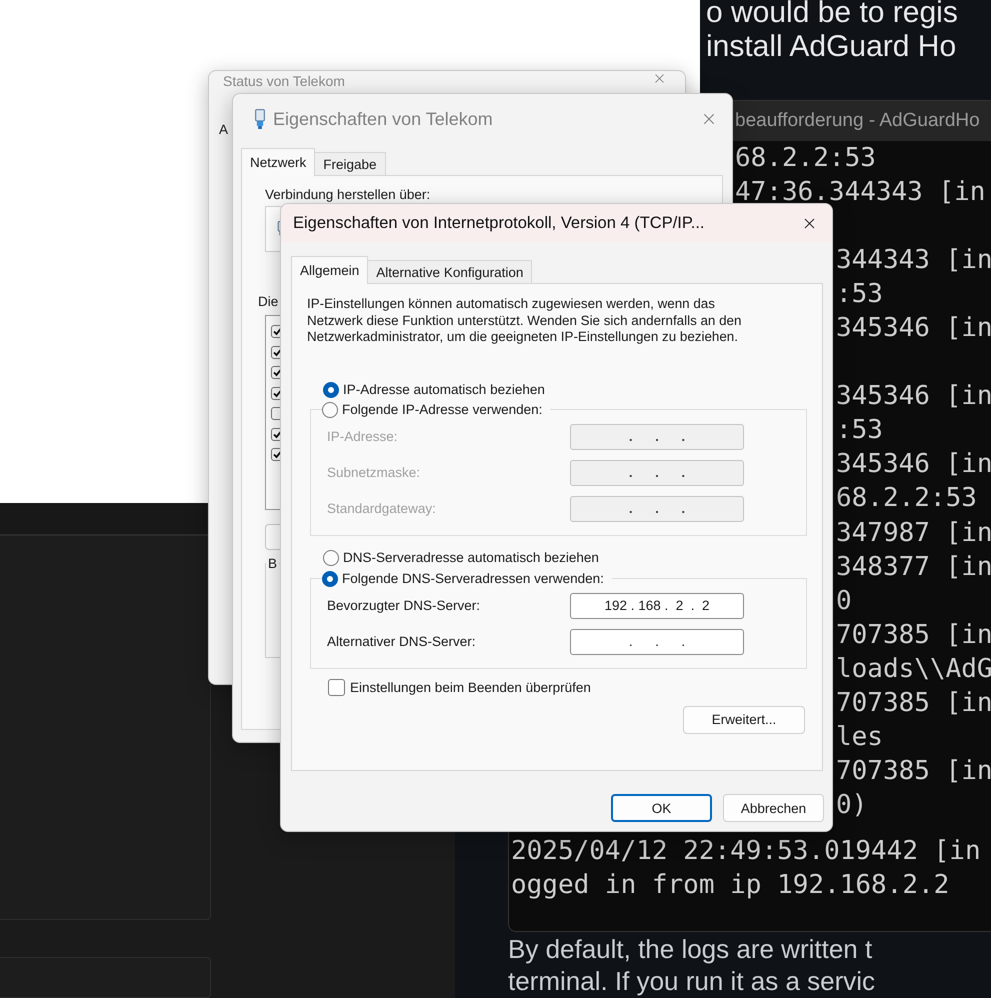 The height and width of the screenshot is (998, 991). Describe the element at coordinates (857, 121) in the screenshot. I see `window-title: beaufforderung - AdGuardHo` at that location.